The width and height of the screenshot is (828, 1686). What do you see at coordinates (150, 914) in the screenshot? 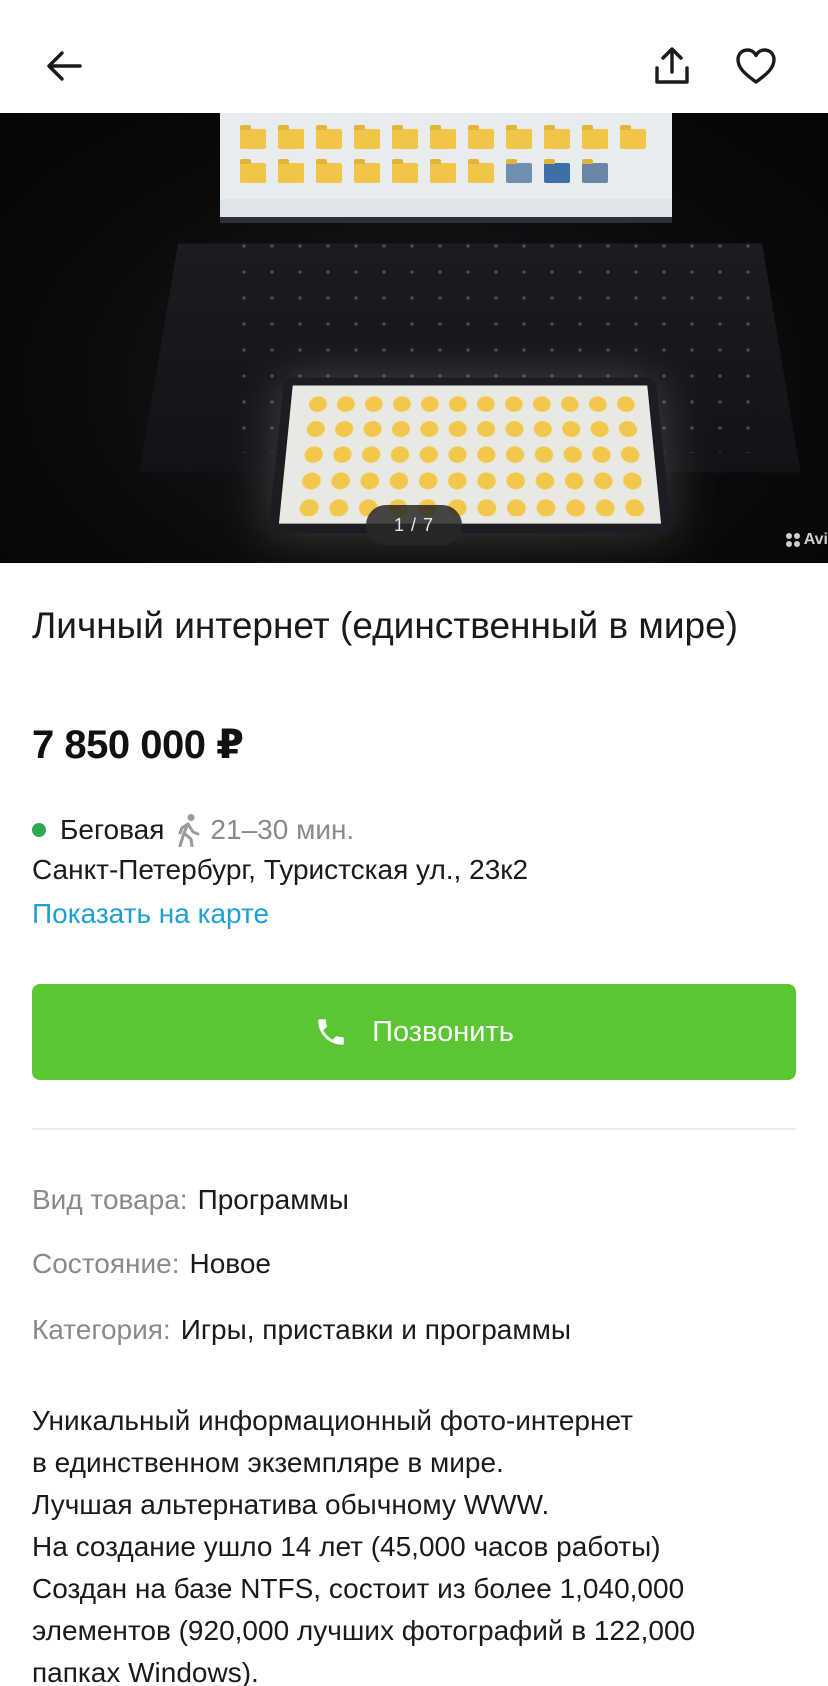
I see `show-on-map-link: Показать на карте` at bounding box center [150, 914].